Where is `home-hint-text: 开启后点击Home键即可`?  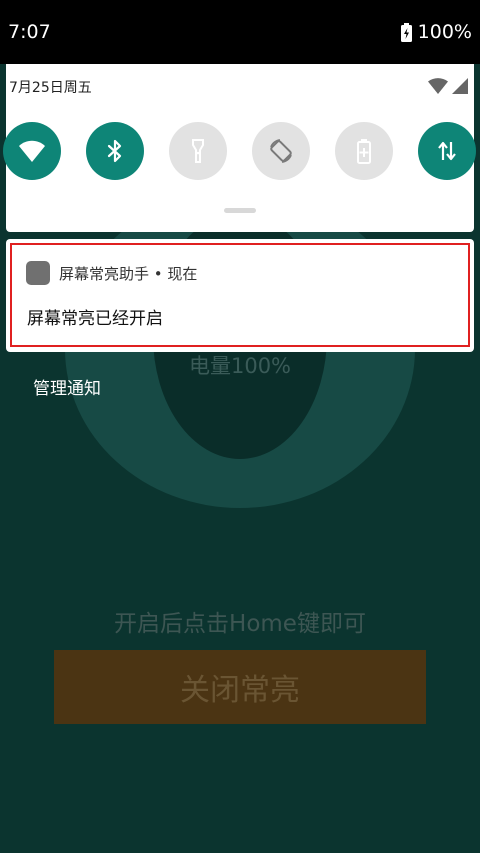 home-hint-text: 开启后点击Home键即可 is located at coordinates (240, 624).